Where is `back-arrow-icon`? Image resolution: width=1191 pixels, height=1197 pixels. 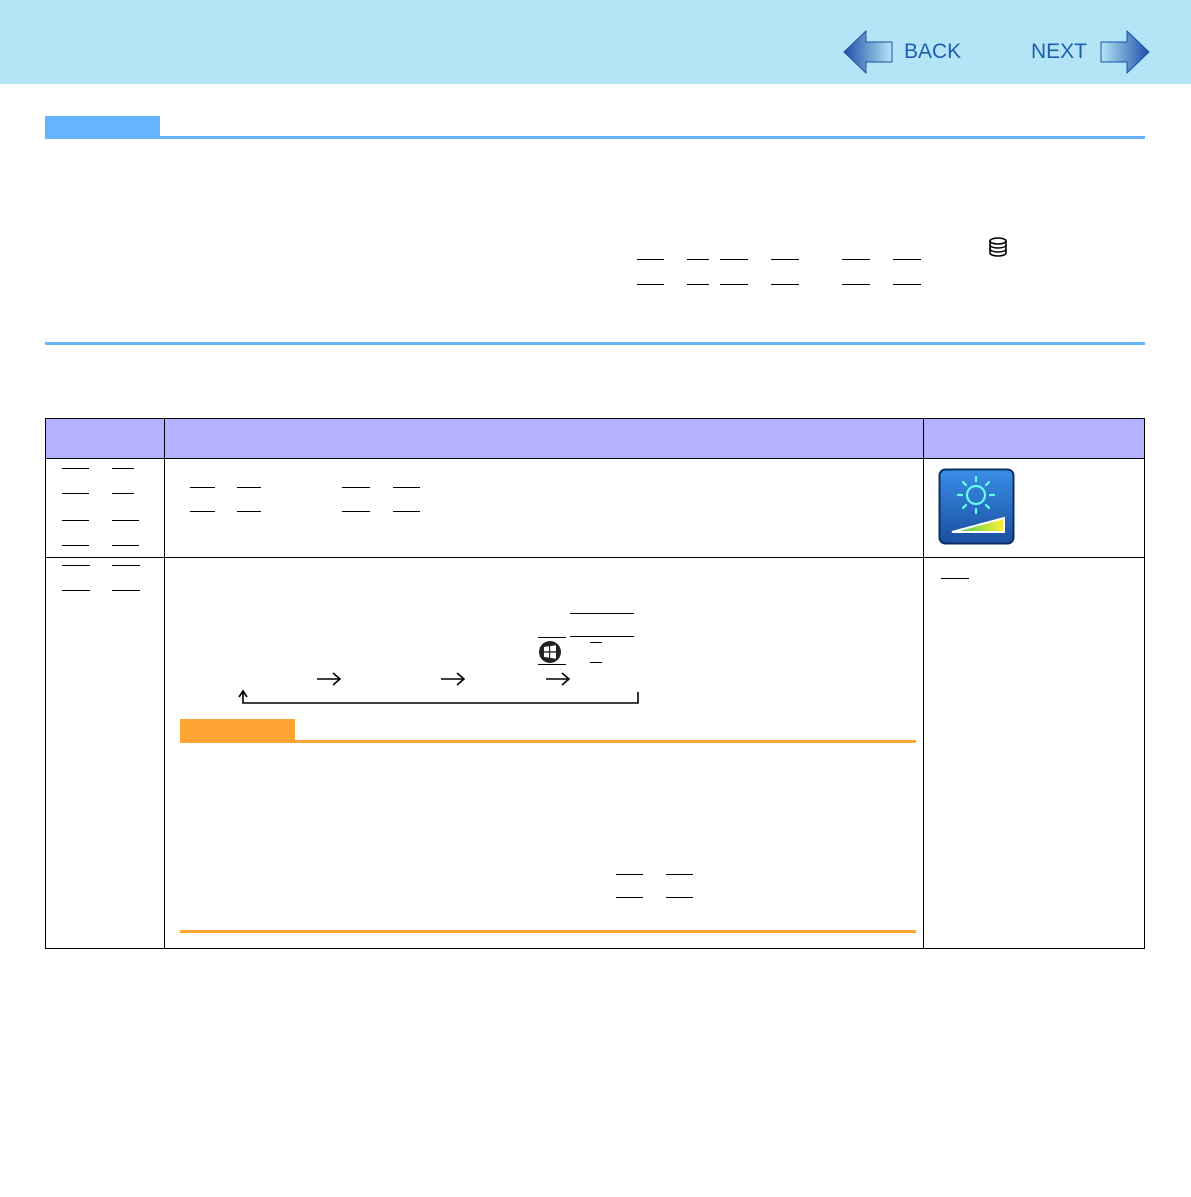
back-arrow-icon is located at coordinates (868, 52).